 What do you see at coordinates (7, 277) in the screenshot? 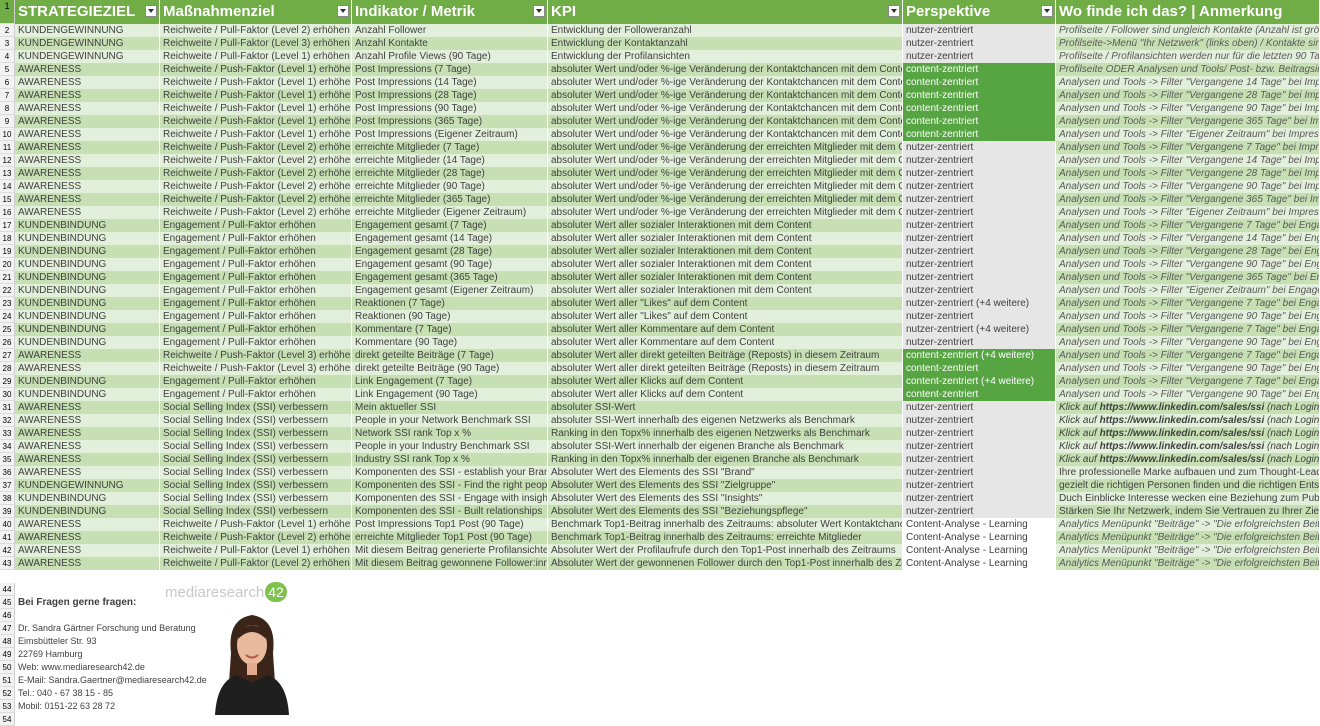
I see `row-number: 21` at bounding box center [7, 277].